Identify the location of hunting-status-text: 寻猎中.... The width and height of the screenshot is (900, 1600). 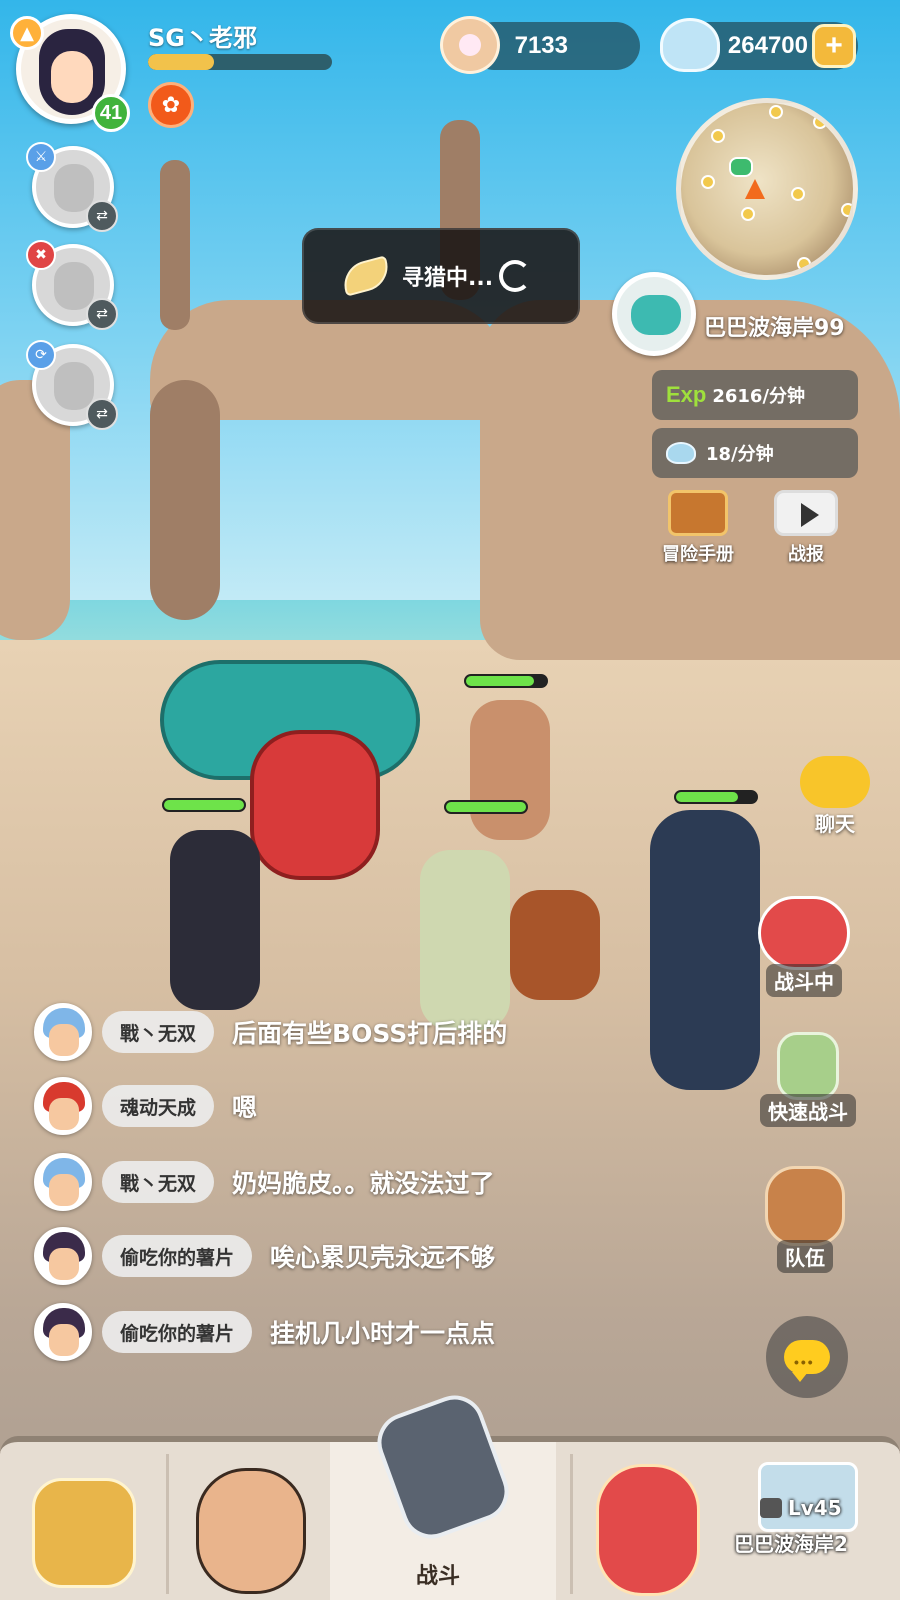
(448, 278).